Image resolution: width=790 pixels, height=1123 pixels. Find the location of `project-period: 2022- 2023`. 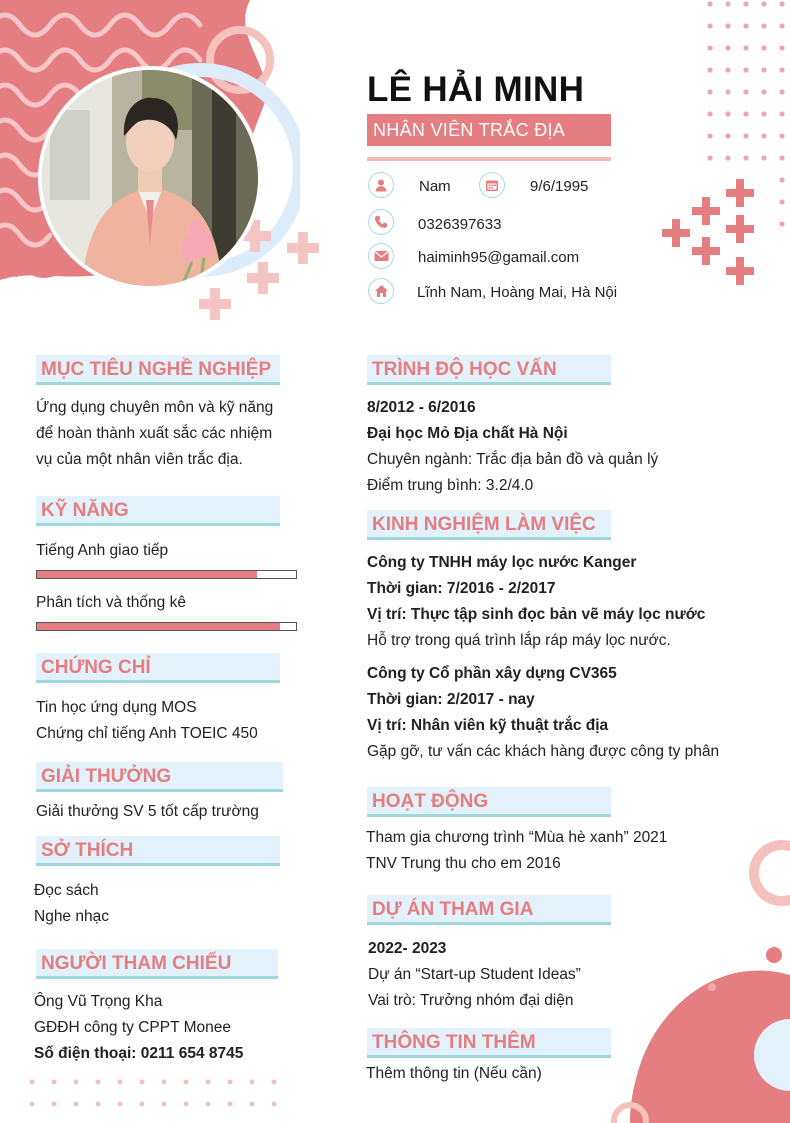

project-period: 2022- 2023 is located at coordinates (407, 948).